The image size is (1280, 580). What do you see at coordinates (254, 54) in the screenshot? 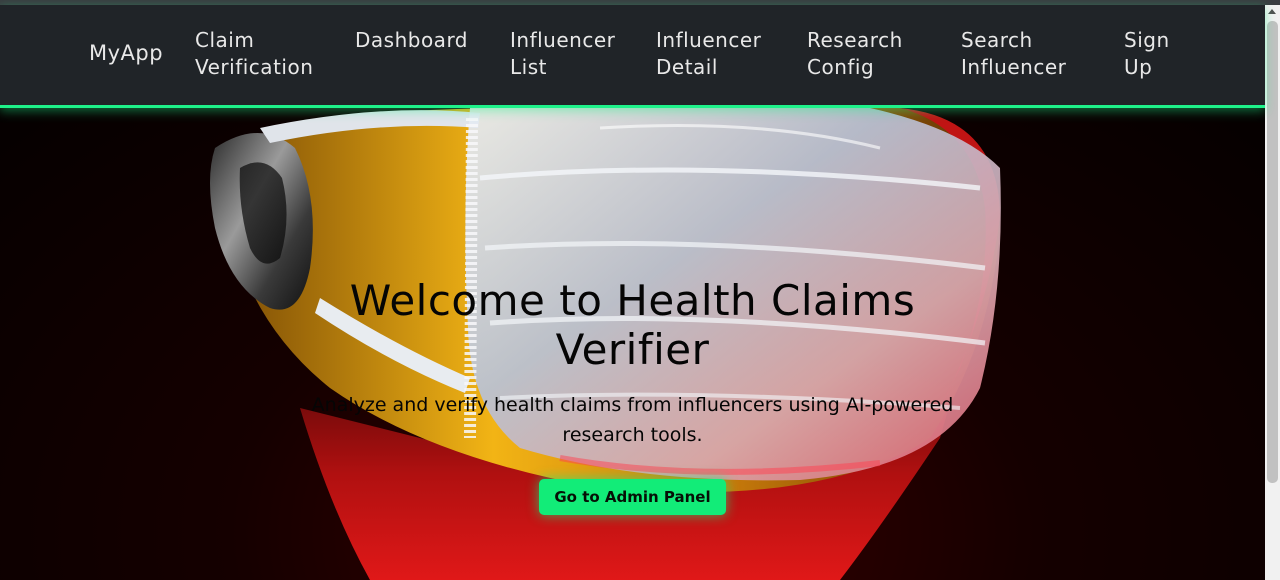
I see `nav-link-claim-verification: Claim Verification` at bounding box center [254, 54].